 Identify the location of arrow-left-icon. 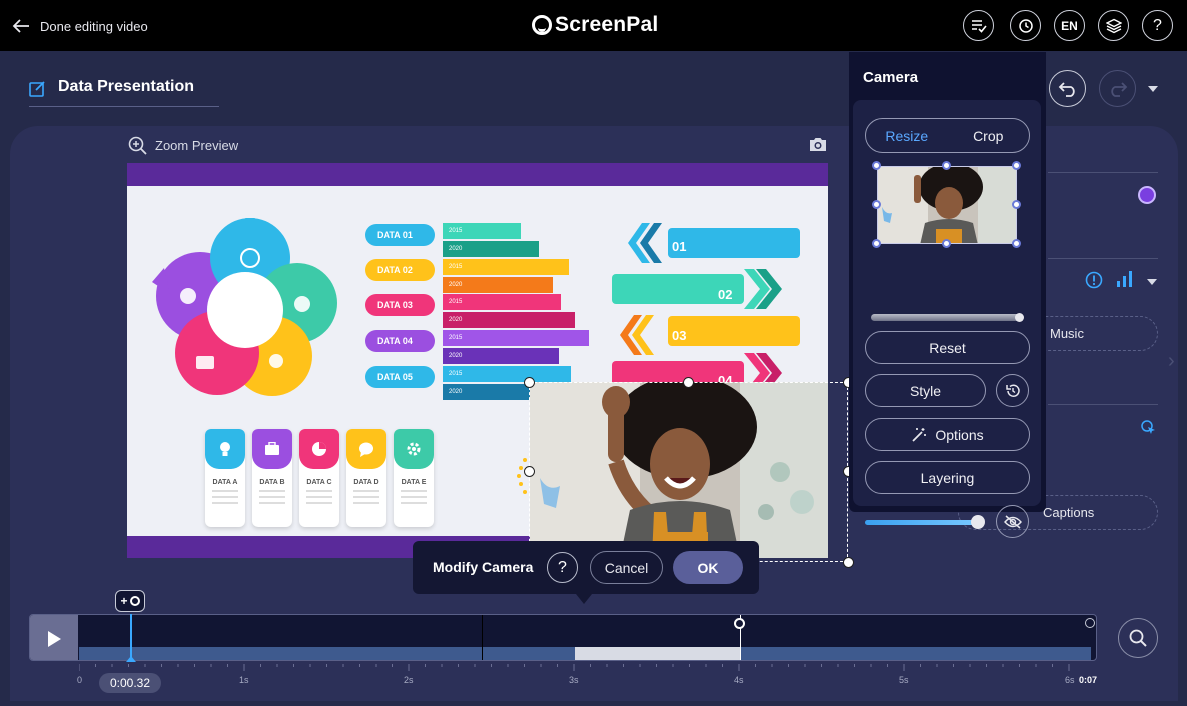
(20, 26).